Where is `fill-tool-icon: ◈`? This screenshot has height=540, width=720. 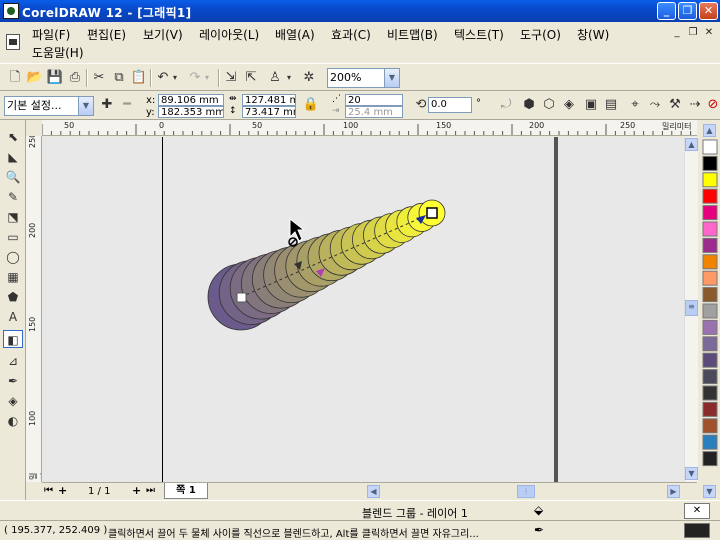 fill-tool-icon: ◈ is located at coordinates (13, 401).